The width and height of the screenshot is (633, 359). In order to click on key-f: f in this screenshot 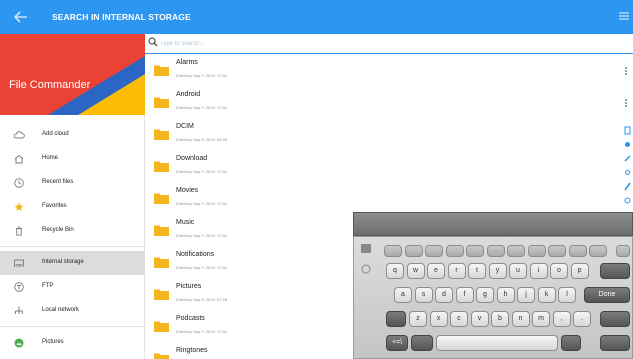, I will do `click(464, 295)`.